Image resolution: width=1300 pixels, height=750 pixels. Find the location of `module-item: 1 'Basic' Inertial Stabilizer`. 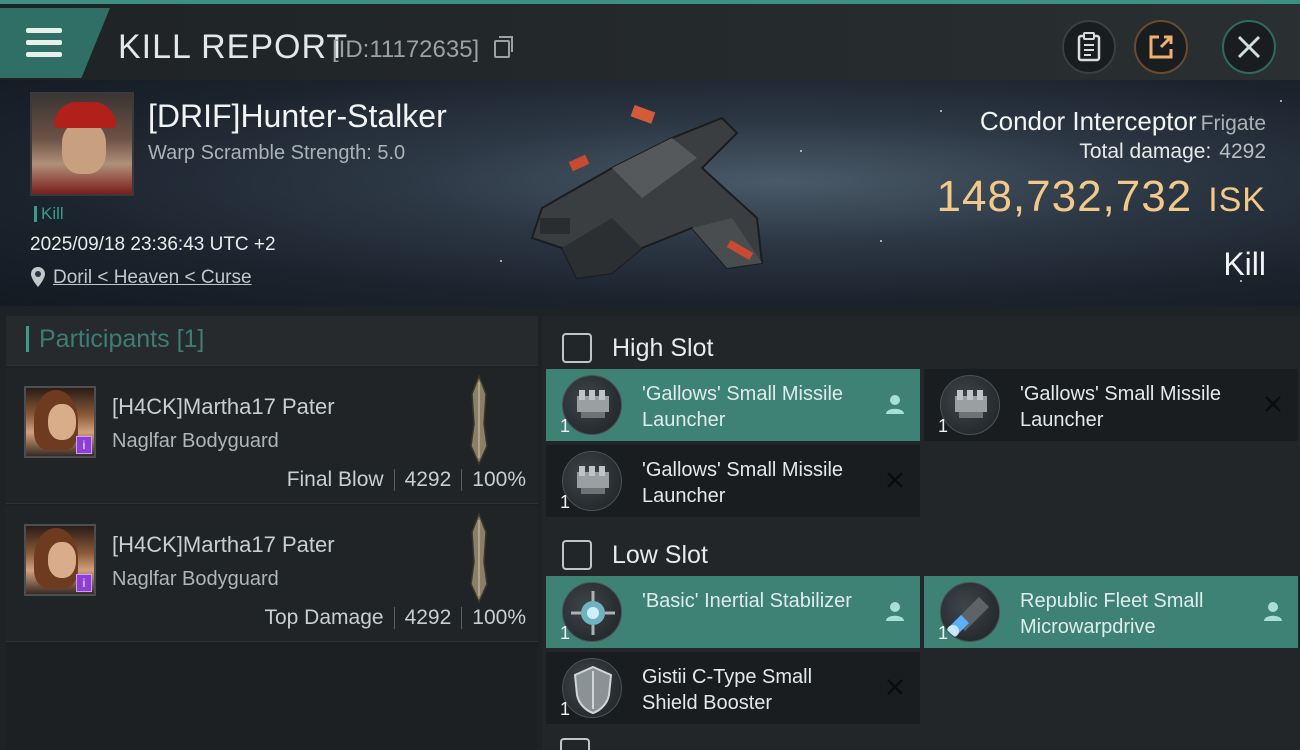

module-item: 1 'Basic' Inertial Stabilizer is located at coordinates (733, 612).